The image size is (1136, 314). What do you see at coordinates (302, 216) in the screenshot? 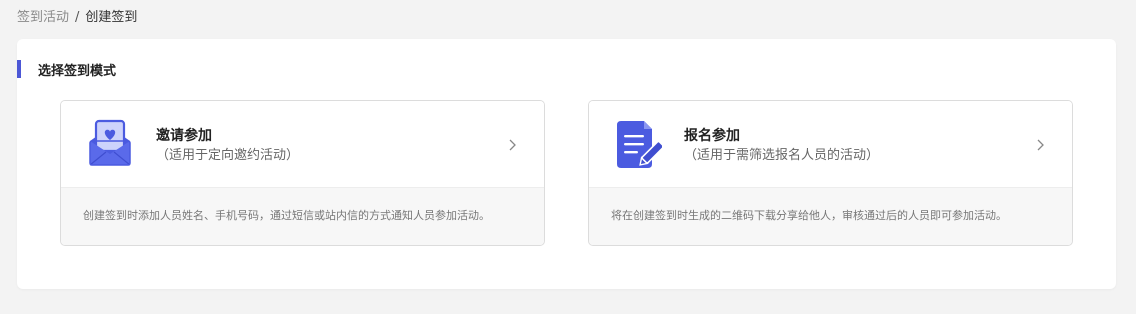
I see `invite-mode-description: 创建签到时添加人员姓名、手机号码，通过短信或站内信的方式通知人员参加活动。` at bounding box center [302, 216].